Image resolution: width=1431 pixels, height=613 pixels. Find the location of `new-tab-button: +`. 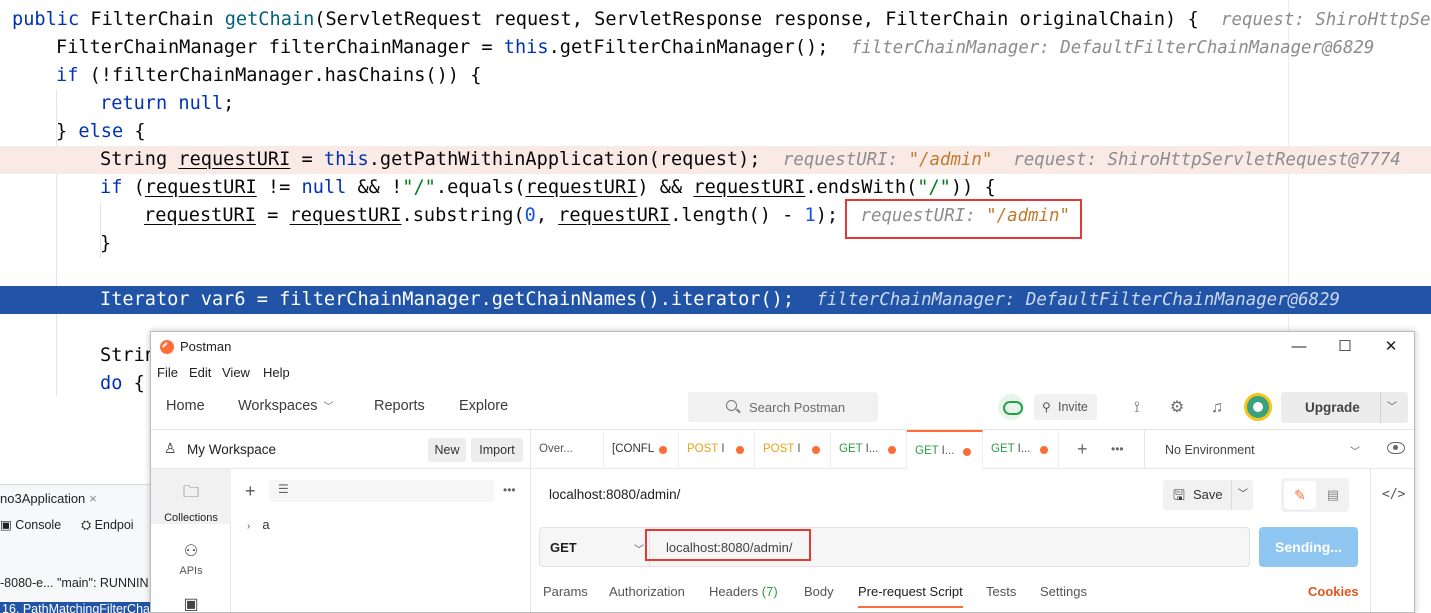

new-tab-button: + is located at coordinates (1082, 449).